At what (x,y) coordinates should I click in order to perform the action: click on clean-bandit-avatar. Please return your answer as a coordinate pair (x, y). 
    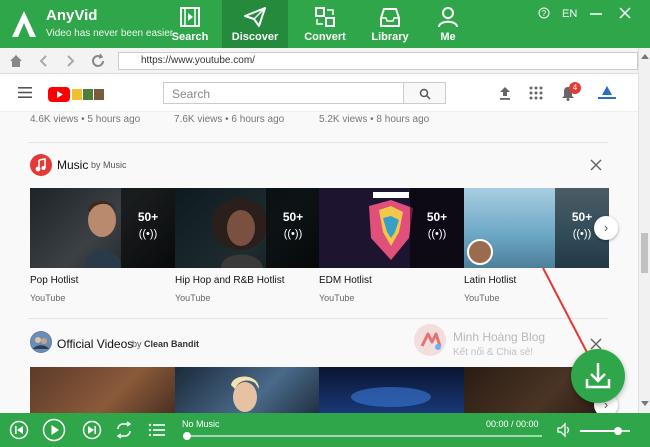
    Looking at the image, I should click on (41, 342).